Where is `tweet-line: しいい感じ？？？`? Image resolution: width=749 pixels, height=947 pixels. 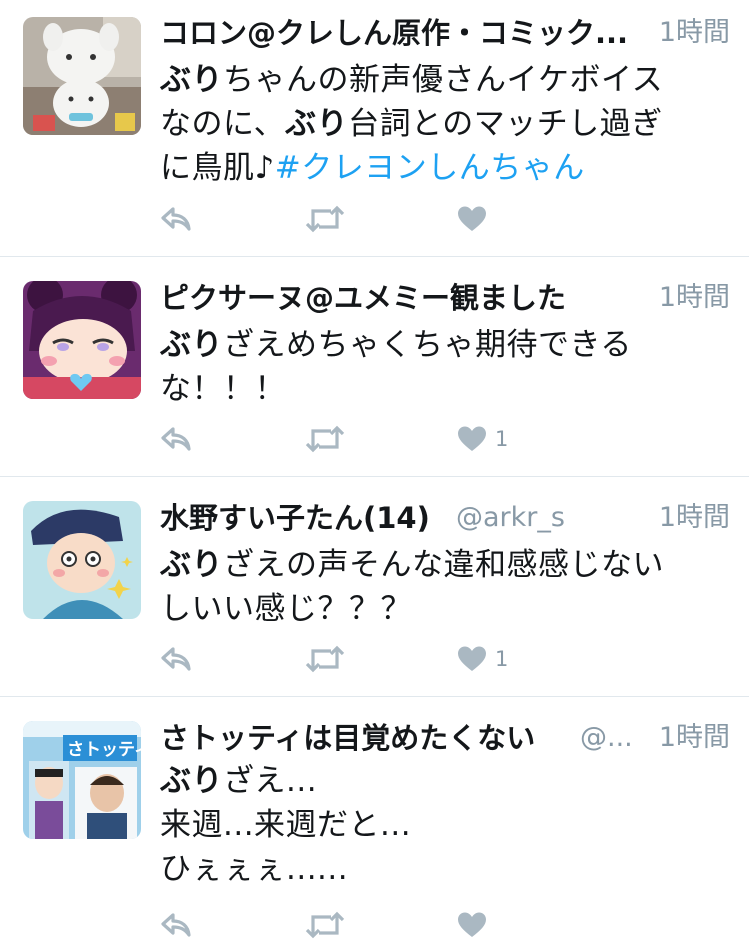 tweet-line: しいい感じ？？？ is located at coordinates (440, 609).